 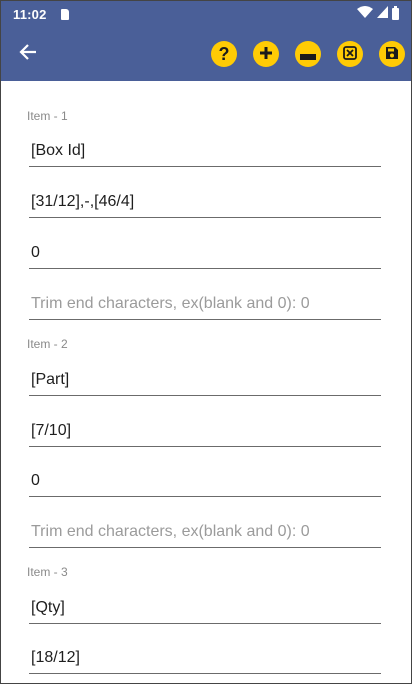 I want to click on field-value: [Part], so click(x=50, y=379).